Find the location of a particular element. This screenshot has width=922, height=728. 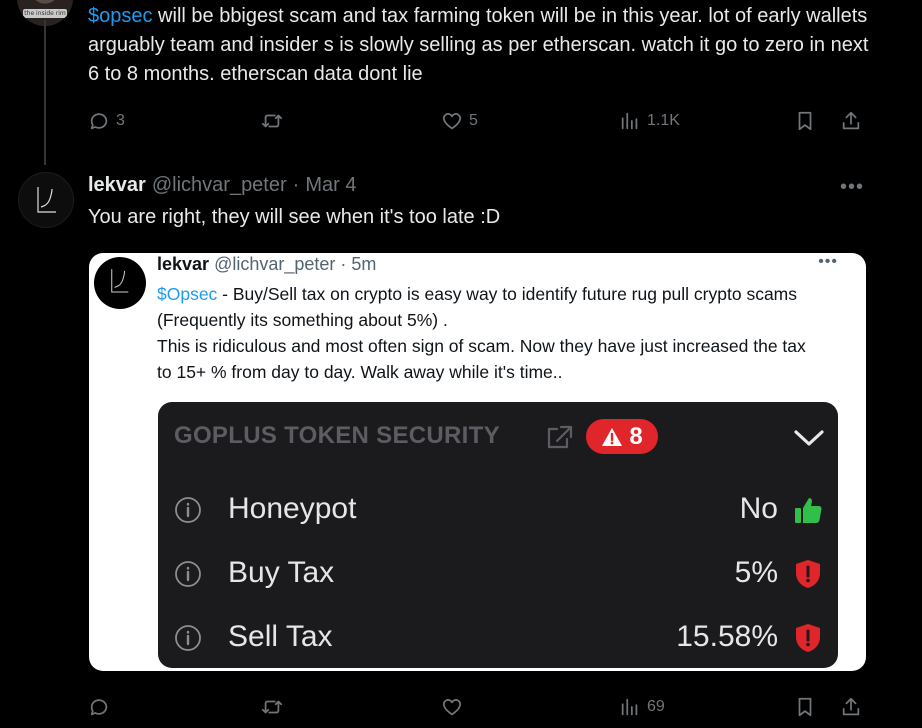

cashtag-link: $Opsec is located at coordinates (187, 294).